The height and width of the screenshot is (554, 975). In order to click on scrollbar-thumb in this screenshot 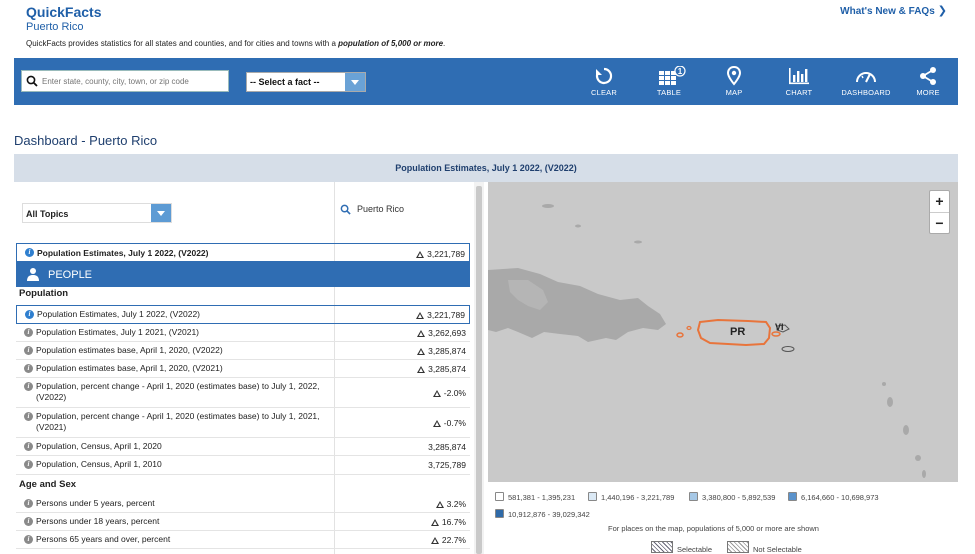, I will do `click(479, 370)`.